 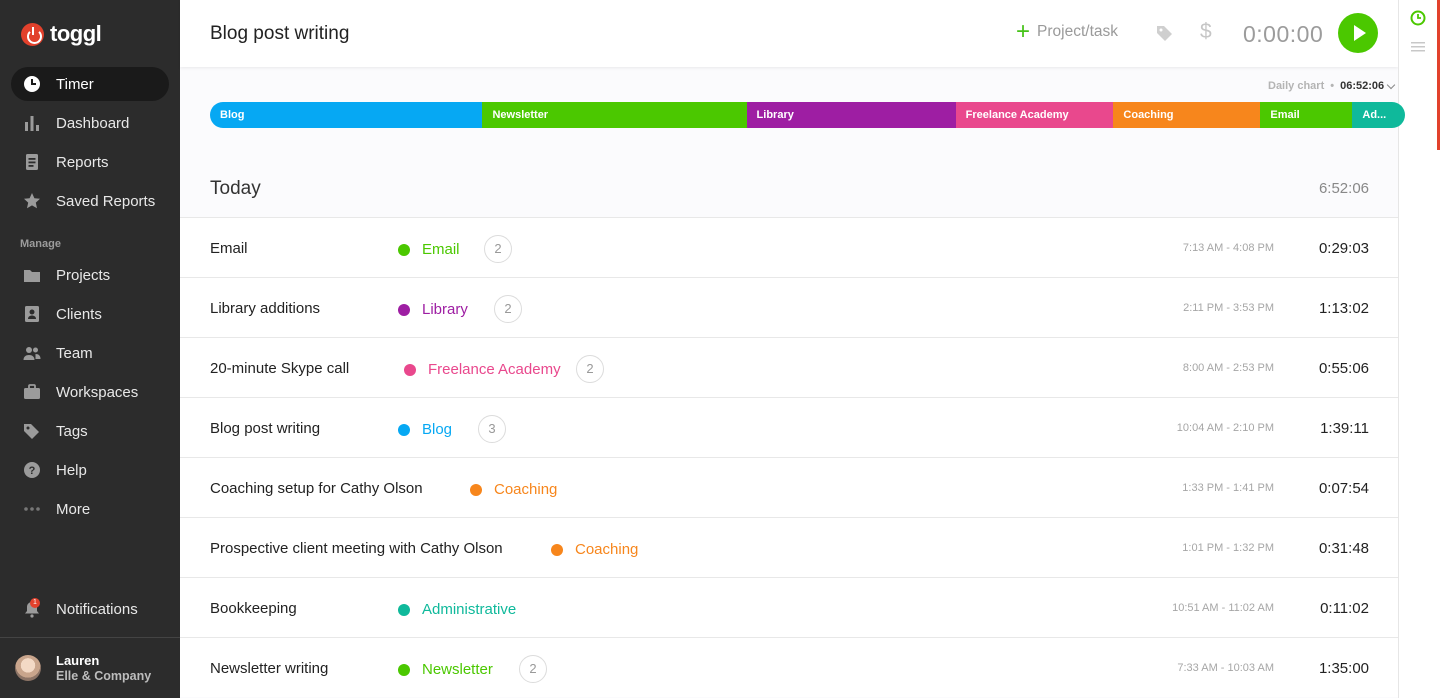 What do you see at coordinates (1077, 31) in the screenshot?
I see `project-task-label: Project/task` at bounding box center [1077, 31].